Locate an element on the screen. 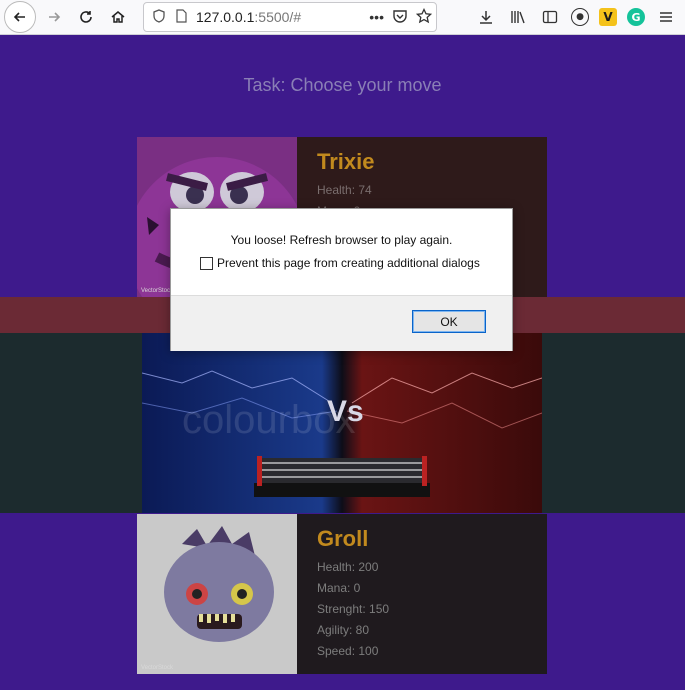  ok-button: OK is located at coordinates (449, 321).